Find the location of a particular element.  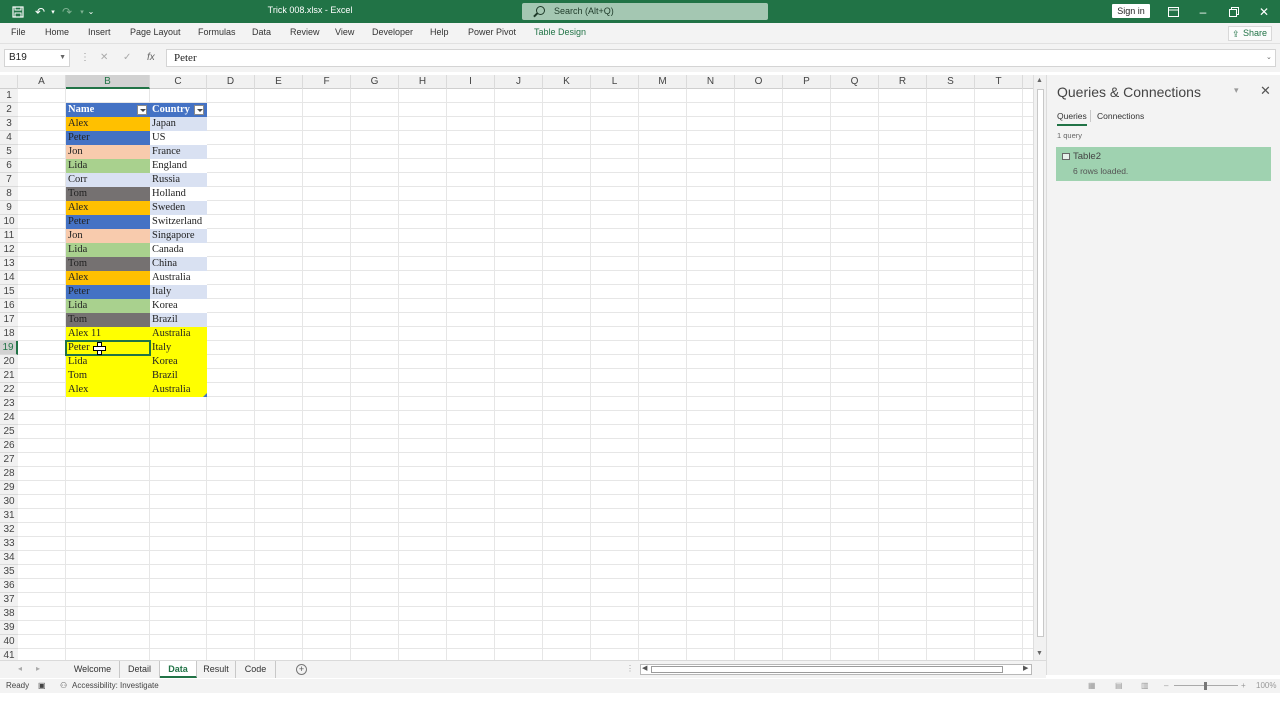

sign-in-button: Sign in is located at coordinates (1131, 11).